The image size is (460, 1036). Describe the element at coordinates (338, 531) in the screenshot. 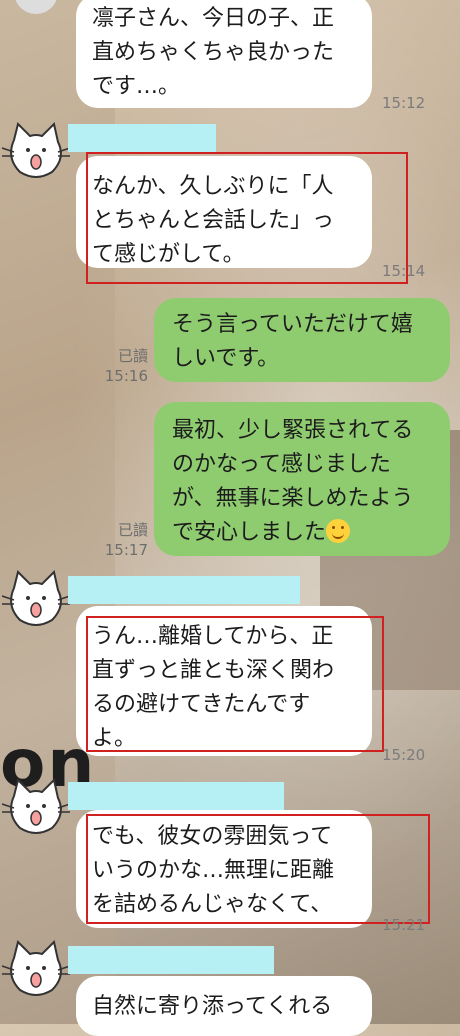

I see `smiling-face-icon` at that location.